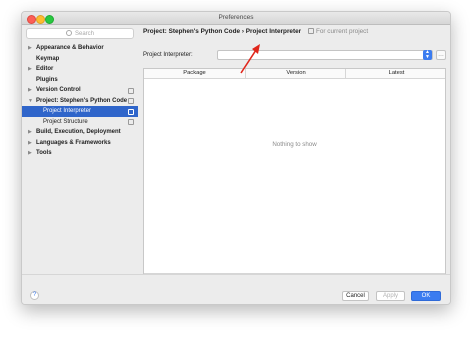  What do you see at coordinates (390, 296) in the screenshot?
I see `apply-button: Apply` at bounding box center [390, 296].